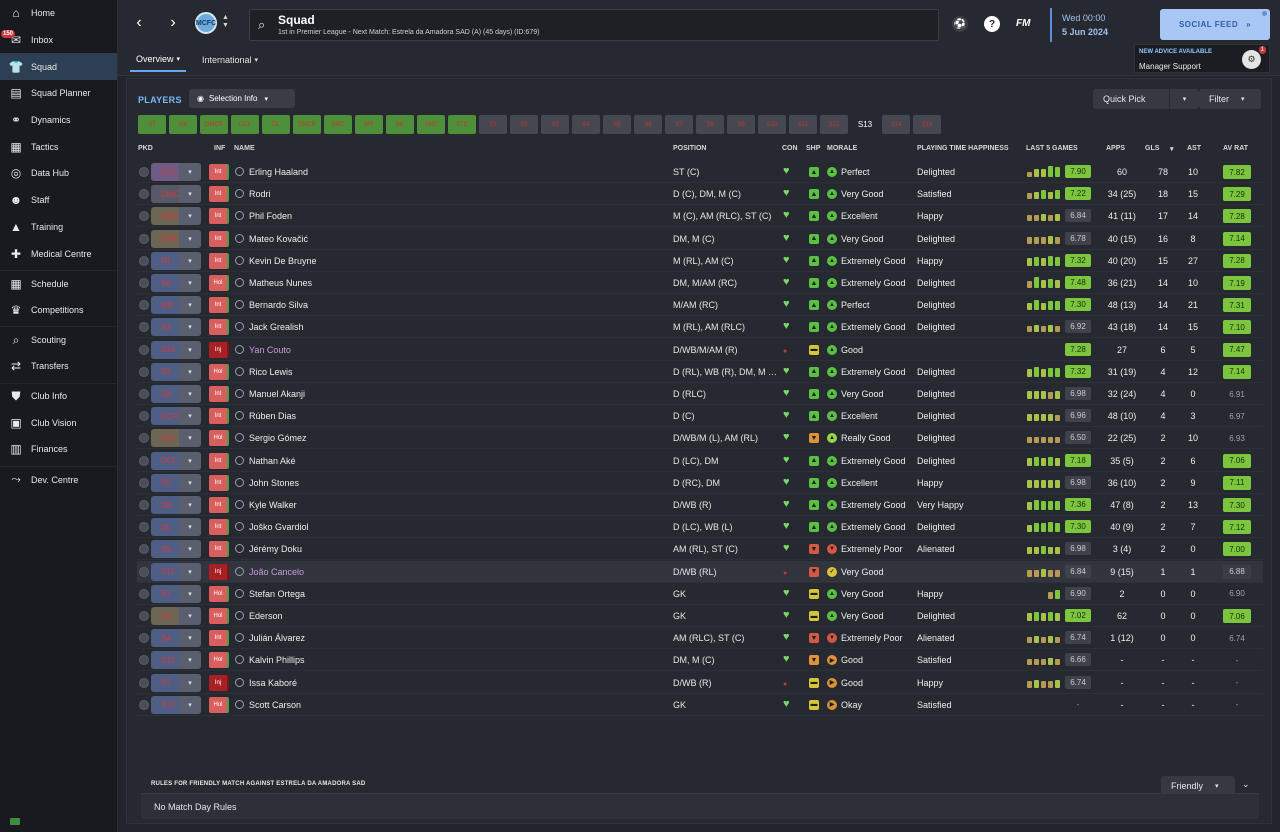  What do you see at coordinates (1194, 148) in the screenshot?
I see `col-ast: AST` at bounding box center [1194, 148].